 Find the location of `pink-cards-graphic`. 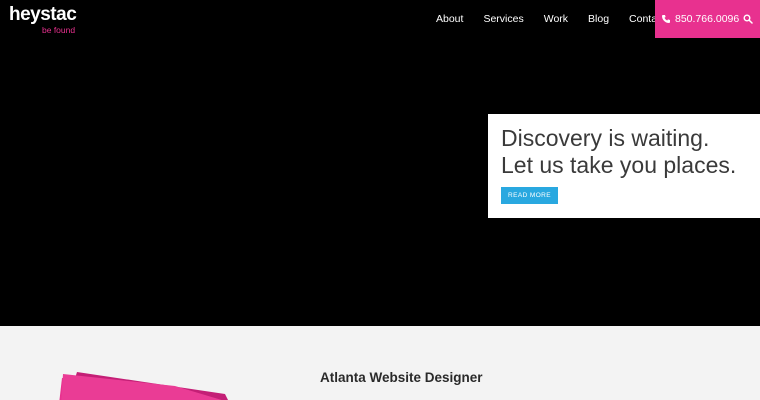

pink-cards-graphic is located at coordinates (143, 386).